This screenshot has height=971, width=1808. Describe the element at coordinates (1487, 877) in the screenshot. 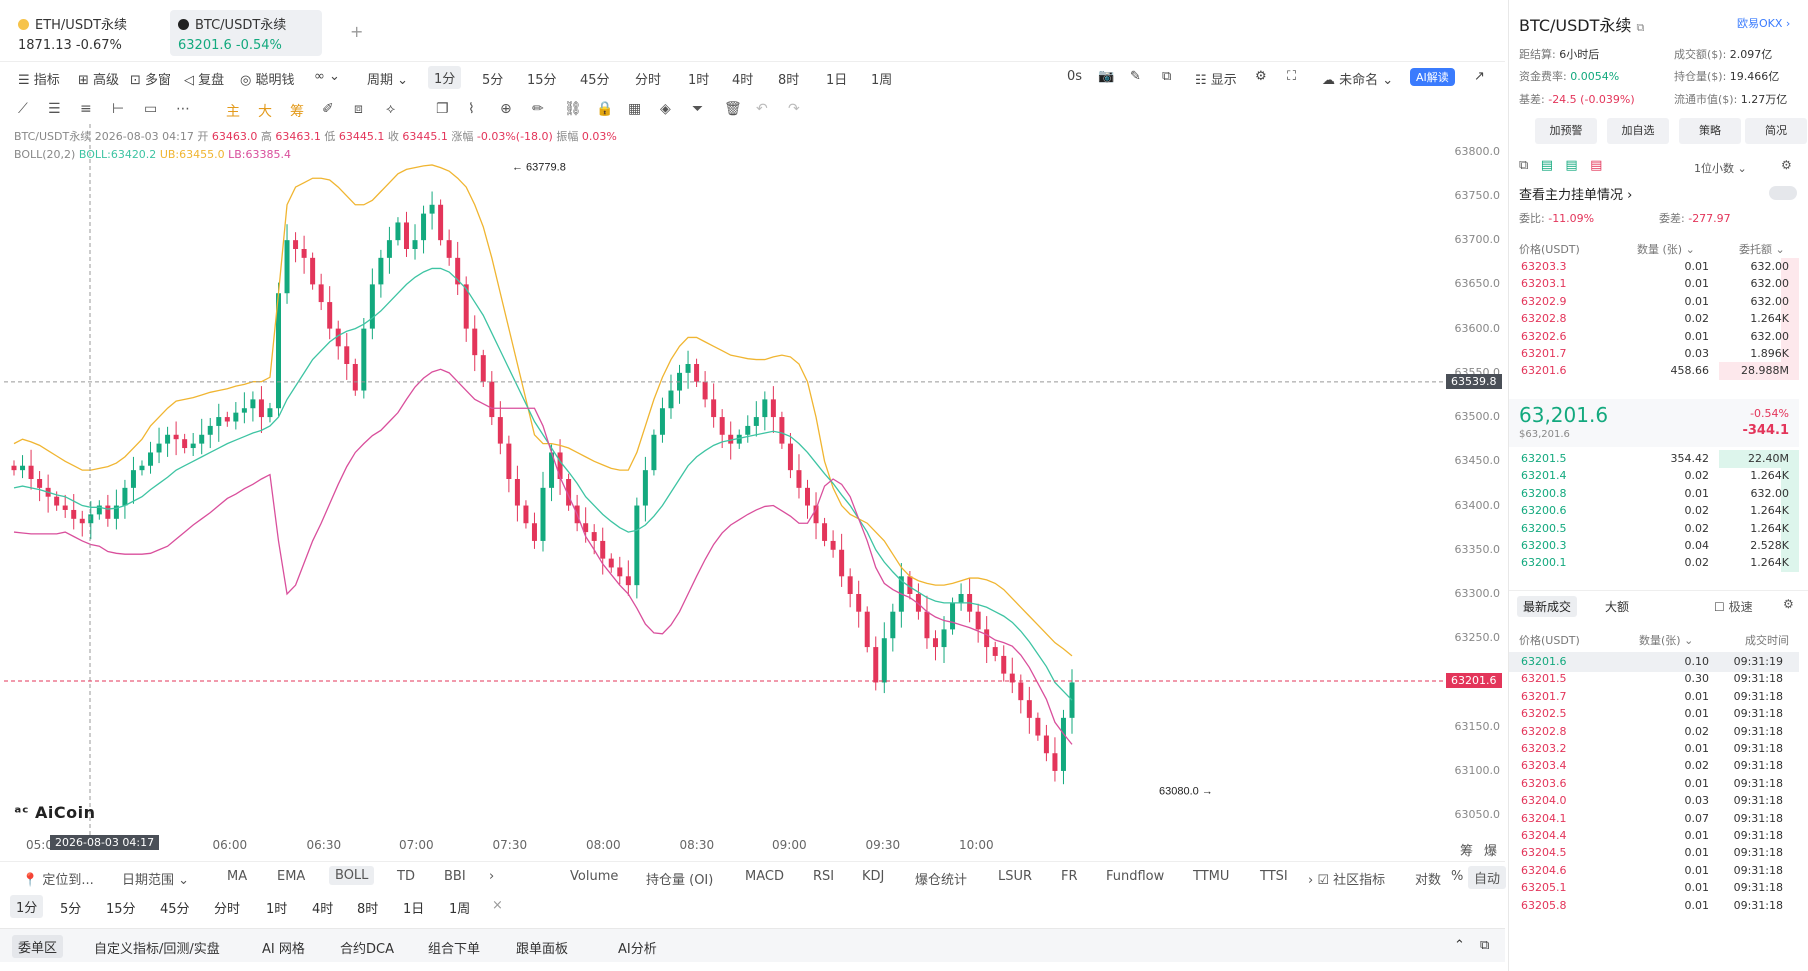

I see `auto-scale-button: 自动` at that location.